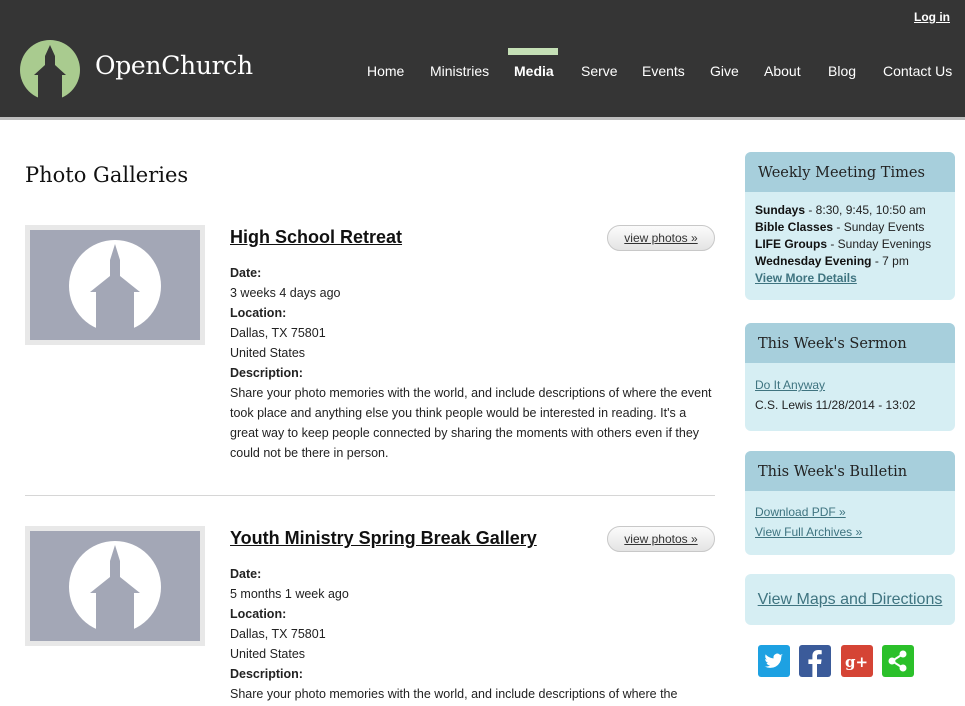  I want to click on sermon-title: This Week's Sermon, so click(850, 343).